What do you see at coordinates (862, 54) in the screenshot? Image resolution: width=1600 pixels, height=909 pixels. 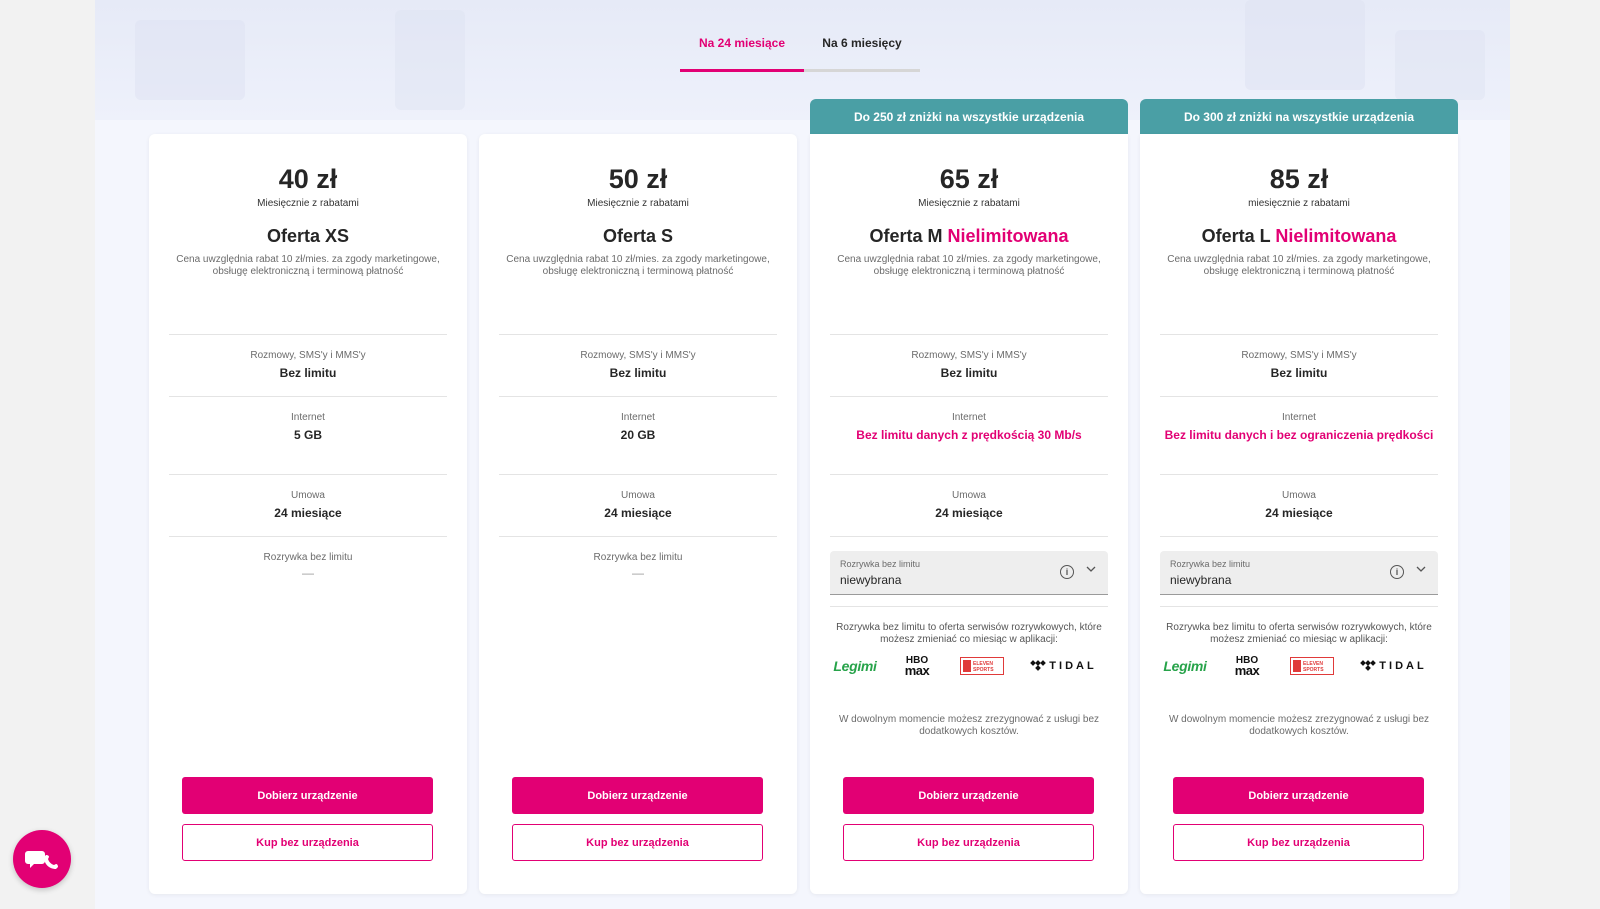 I see `tab-6-months: Na 6 miesięcy` at bounding box center [862, 54].